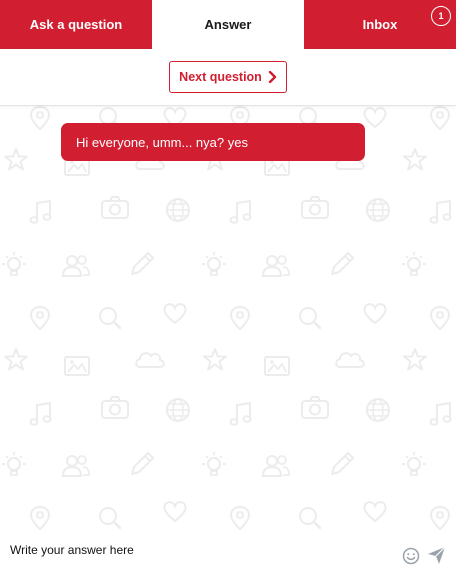 The width and height of the screenshot is (456, 580). I want to click on tab-ask-question-label: Ask a question, so click(76, 24).